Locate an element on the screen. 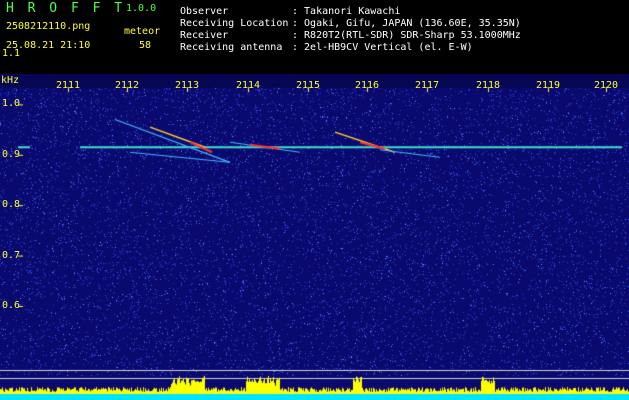 This screenshot has height=400, width=629. y-tick-label: 1.1 is located at coordinates (11, 53).